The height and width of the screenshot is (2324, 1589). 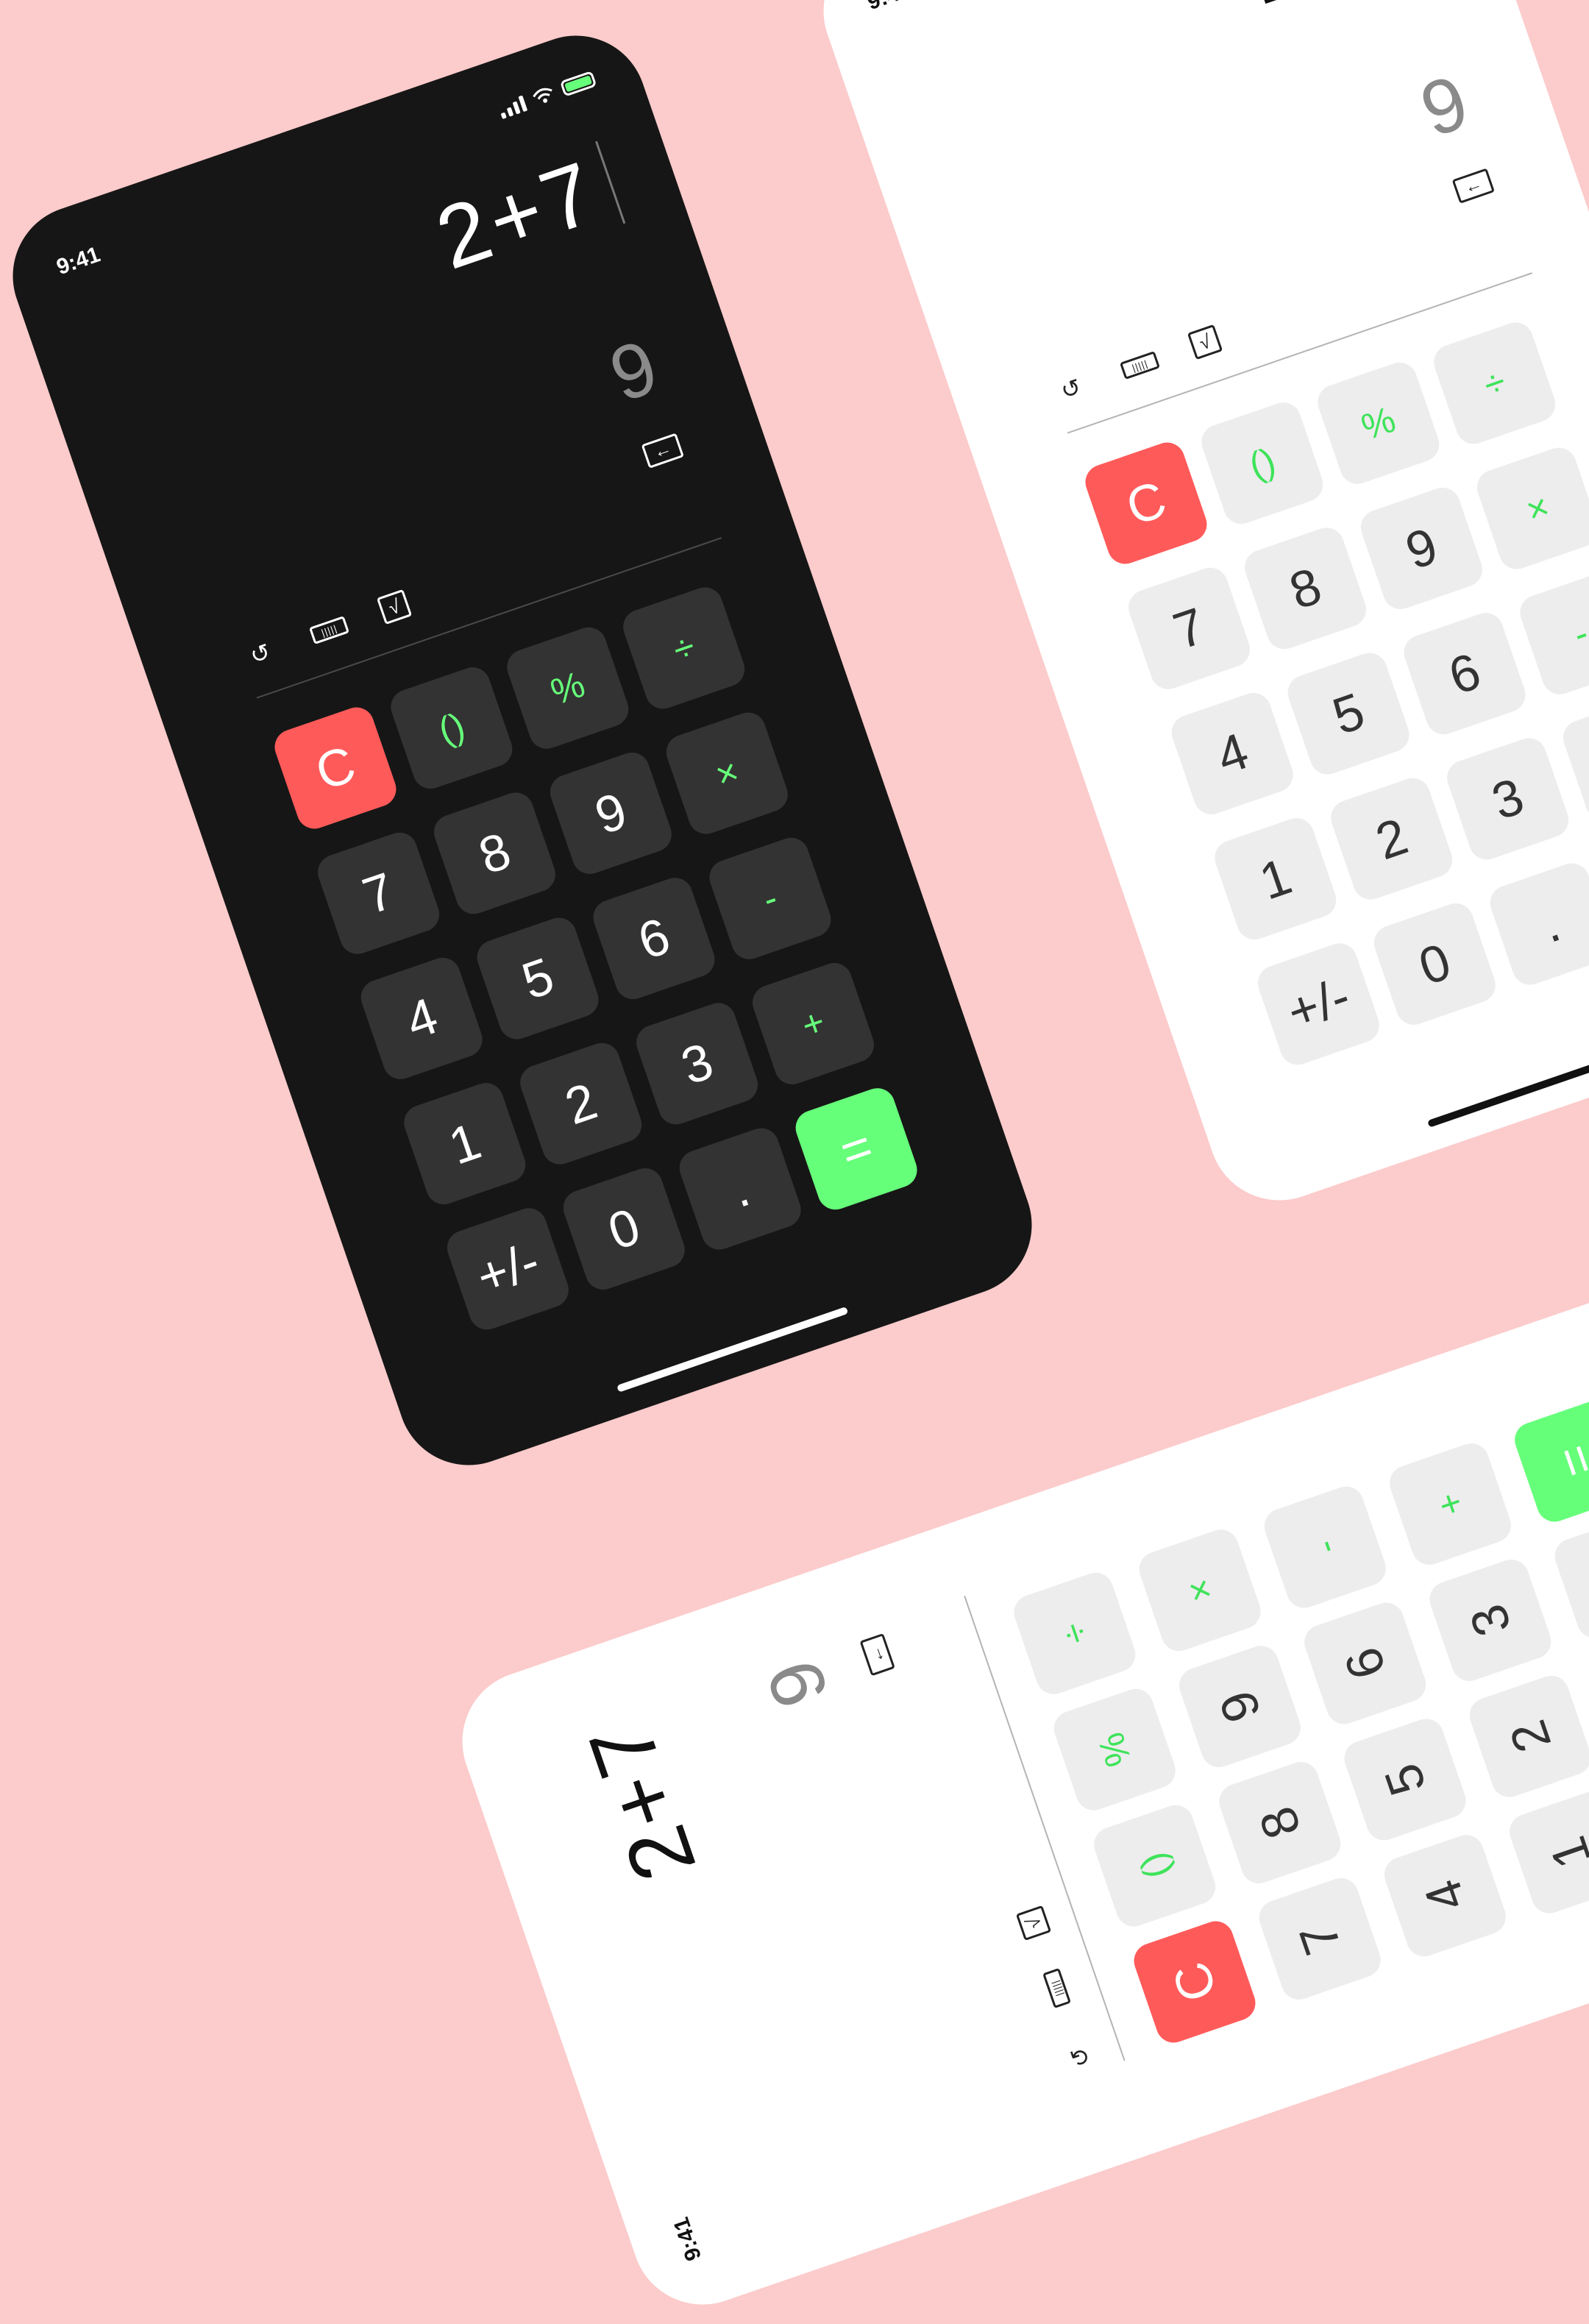 I want to click on status-icons, so click(x=547, y=94).